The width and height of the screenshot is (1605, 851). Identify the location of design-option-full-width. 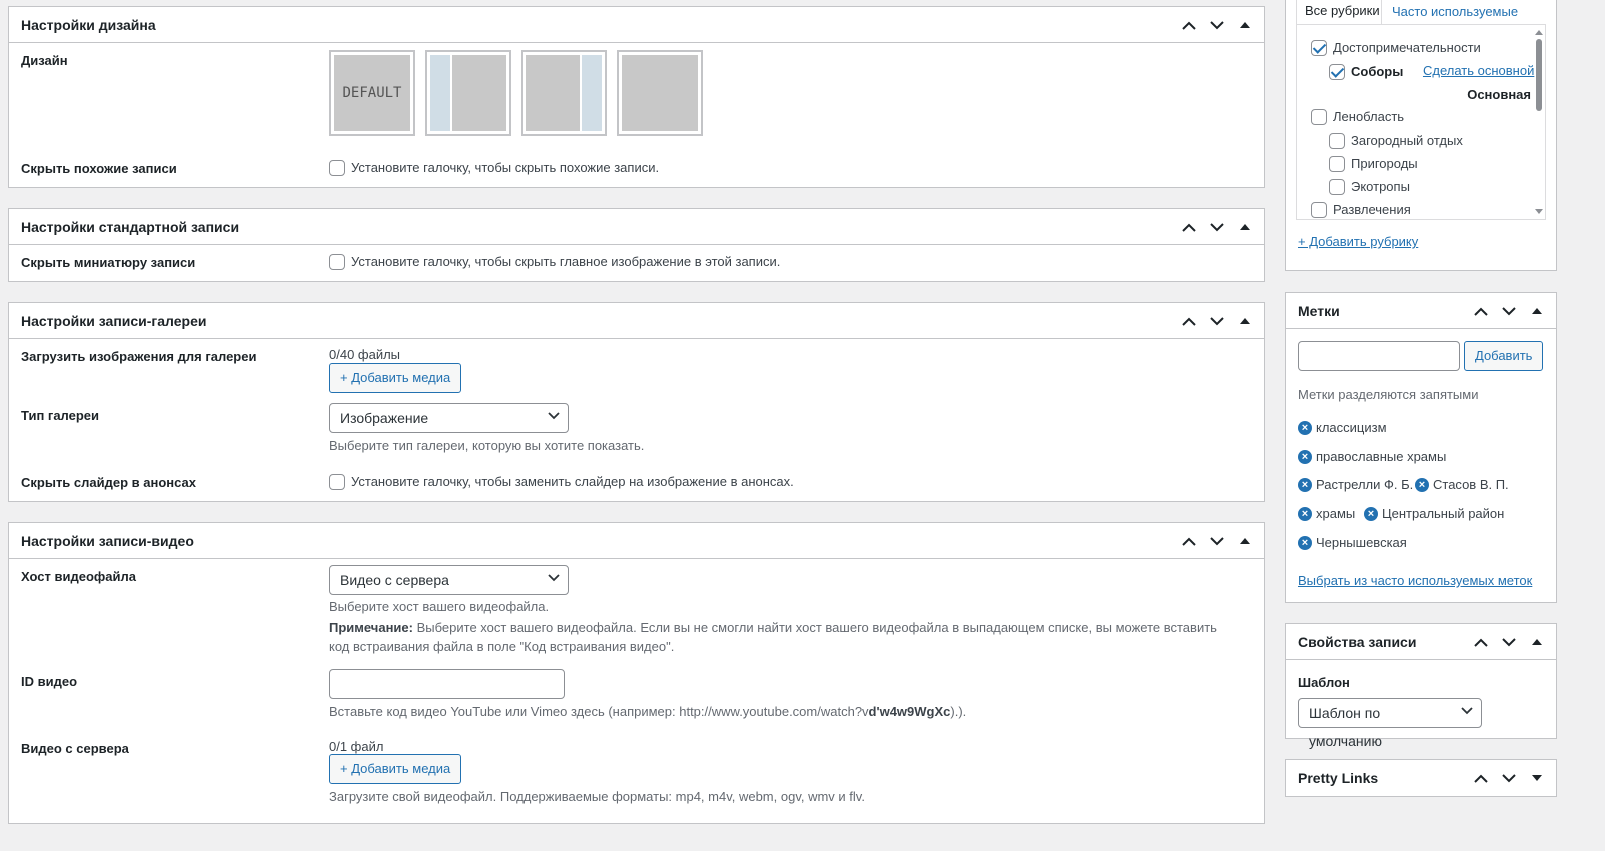
(660, 93).